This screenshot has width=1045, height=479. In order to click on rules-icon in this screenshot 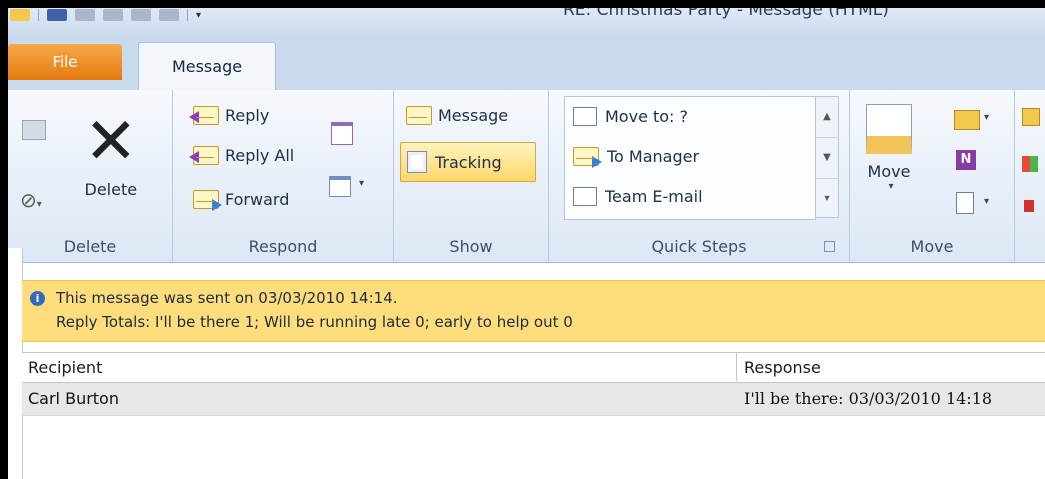, I will do `click(967, 120)`.